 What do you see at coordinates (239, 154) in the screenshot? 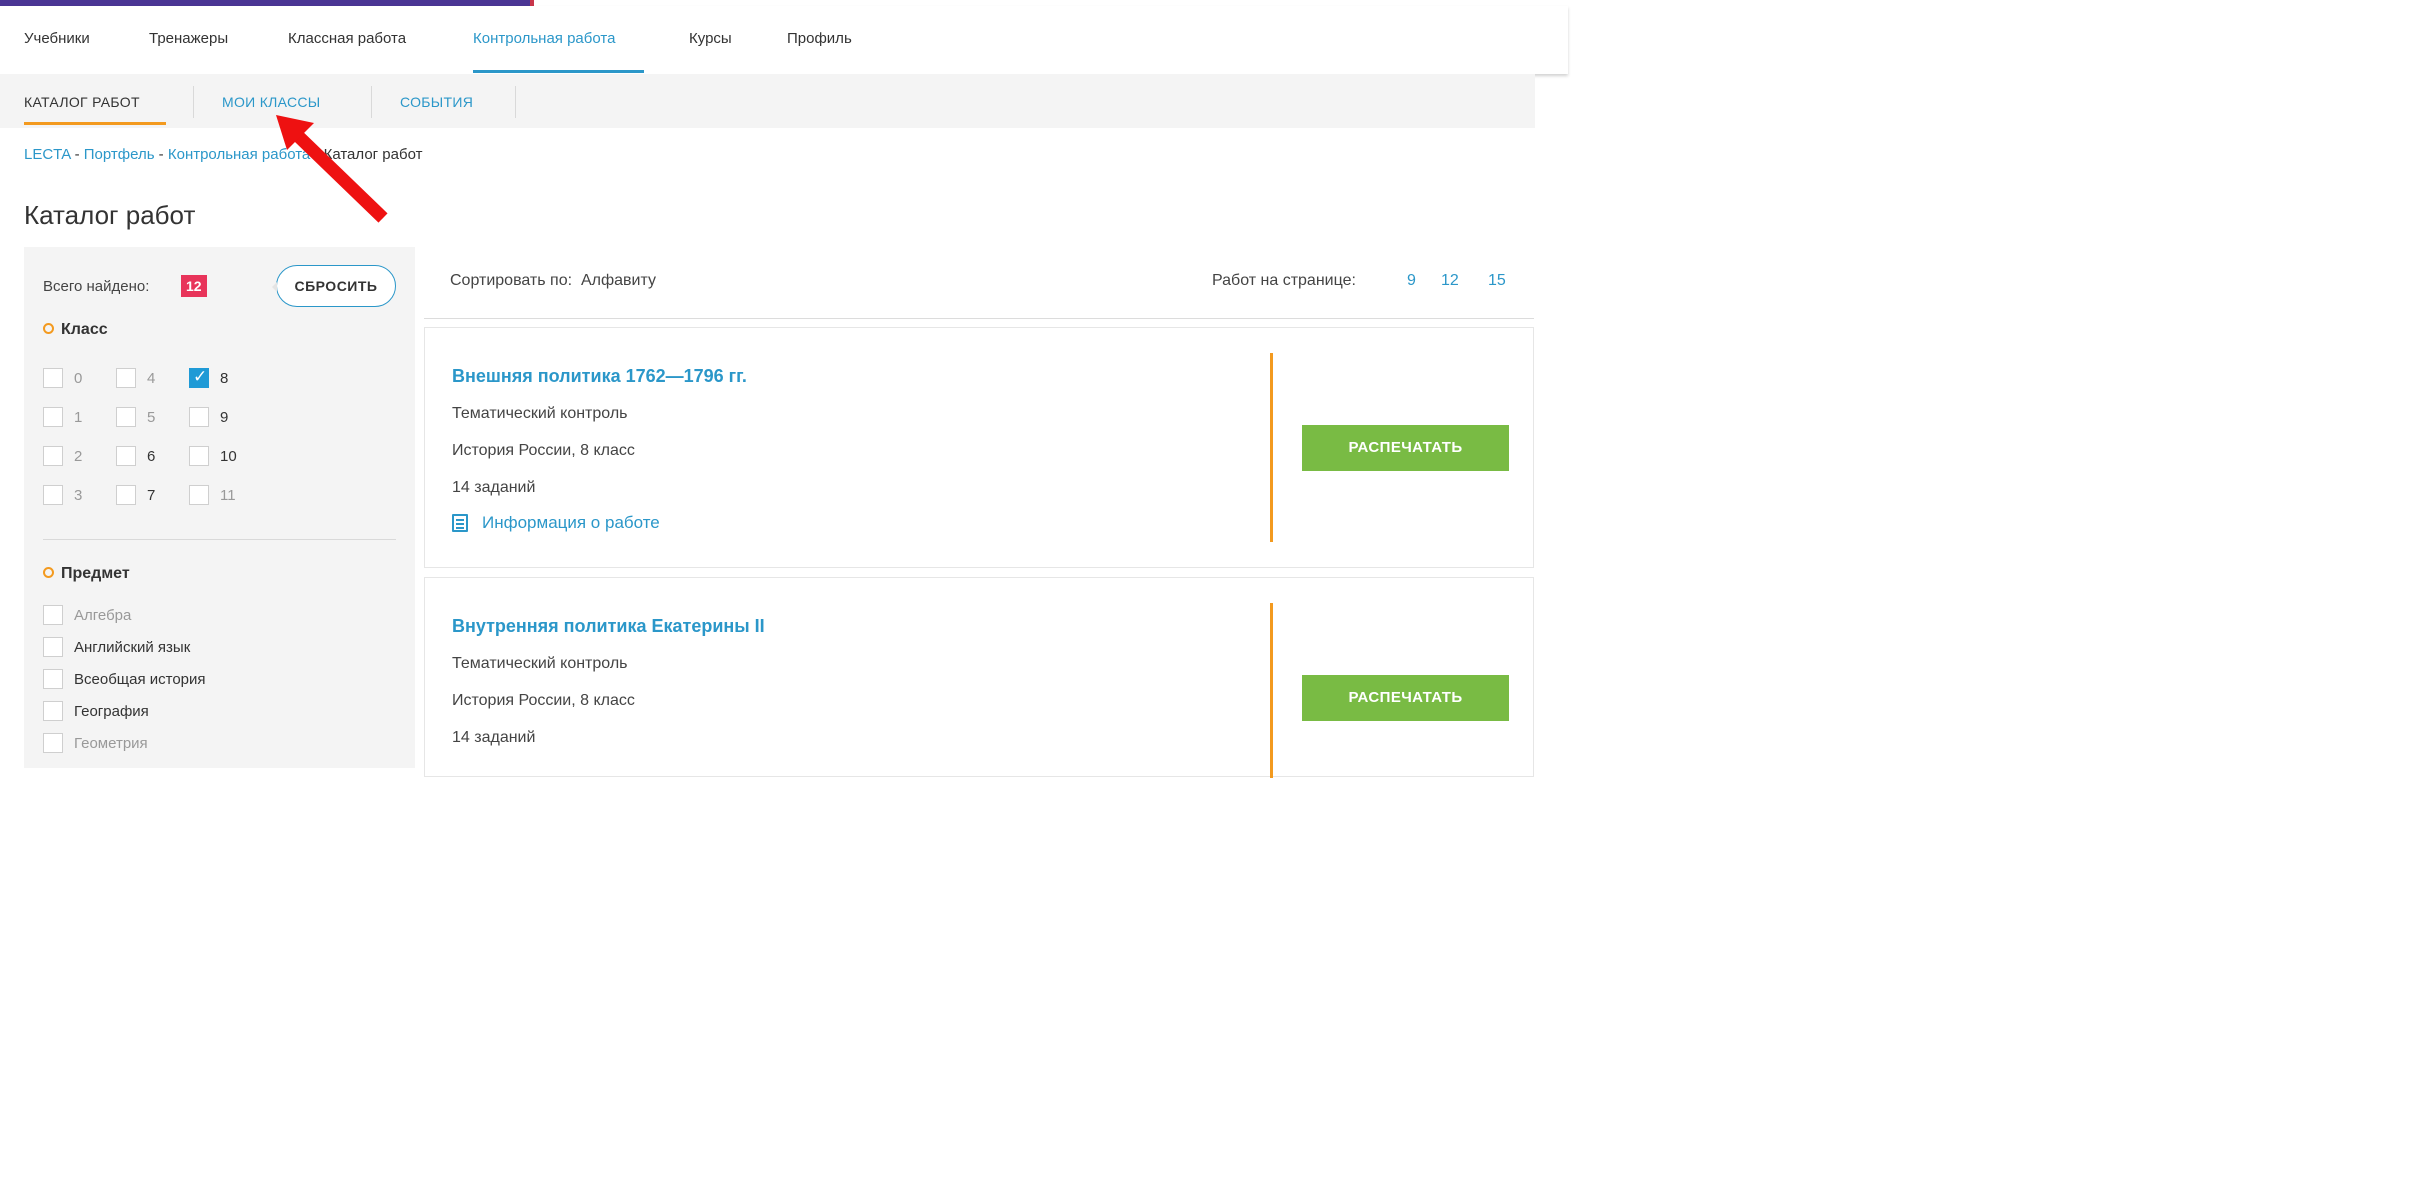
I see `breadcrumb-tests: Контрольная работа` at bounding box center [239, 154].